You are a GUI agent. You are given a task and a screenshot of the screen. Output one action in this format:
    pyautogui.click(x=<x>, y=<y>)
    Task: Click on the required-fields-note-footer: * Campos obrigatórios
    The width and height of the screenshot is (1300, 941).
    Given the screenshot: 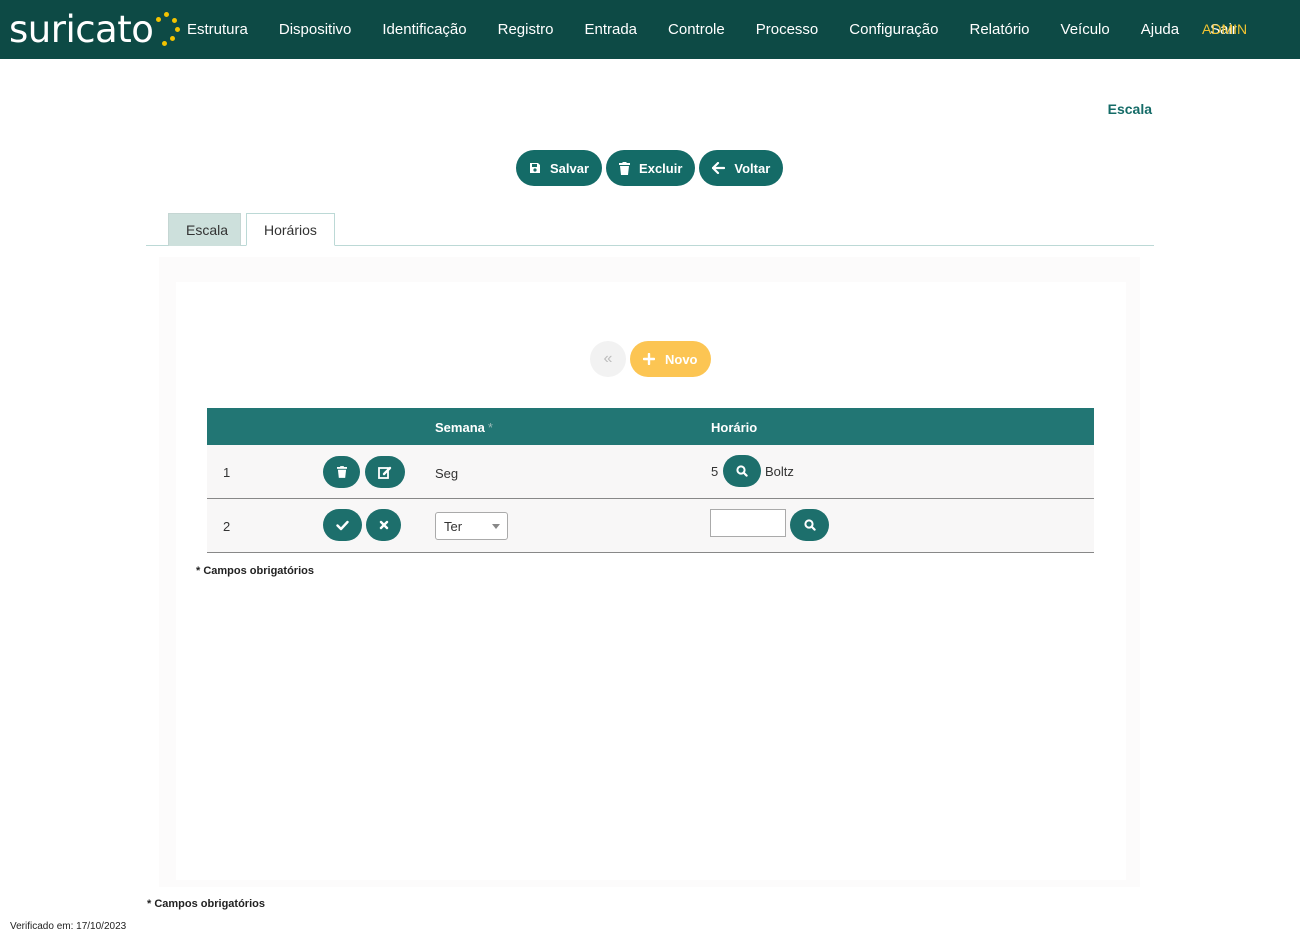 What is the action you would take?
    pyautogui.click(x=206, y=904)
    